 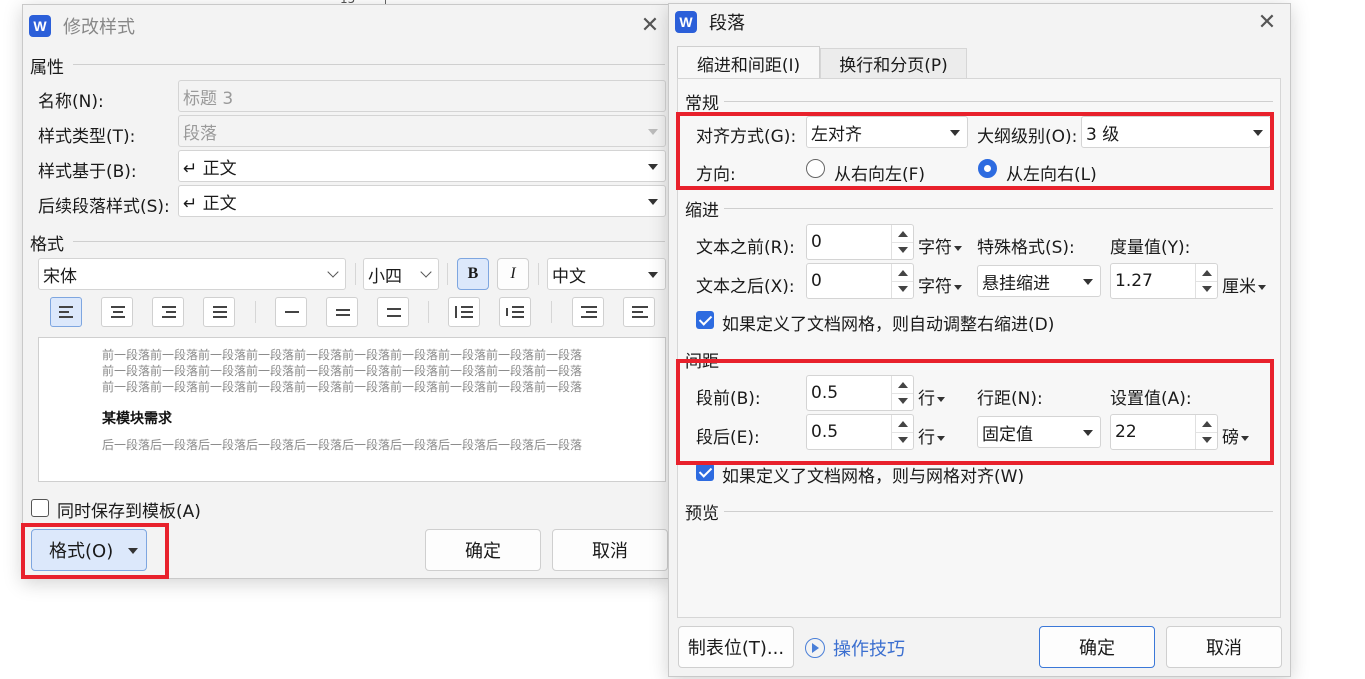 I want to click on title-bar: W 段落 ✕, so click(x=979, y=22).